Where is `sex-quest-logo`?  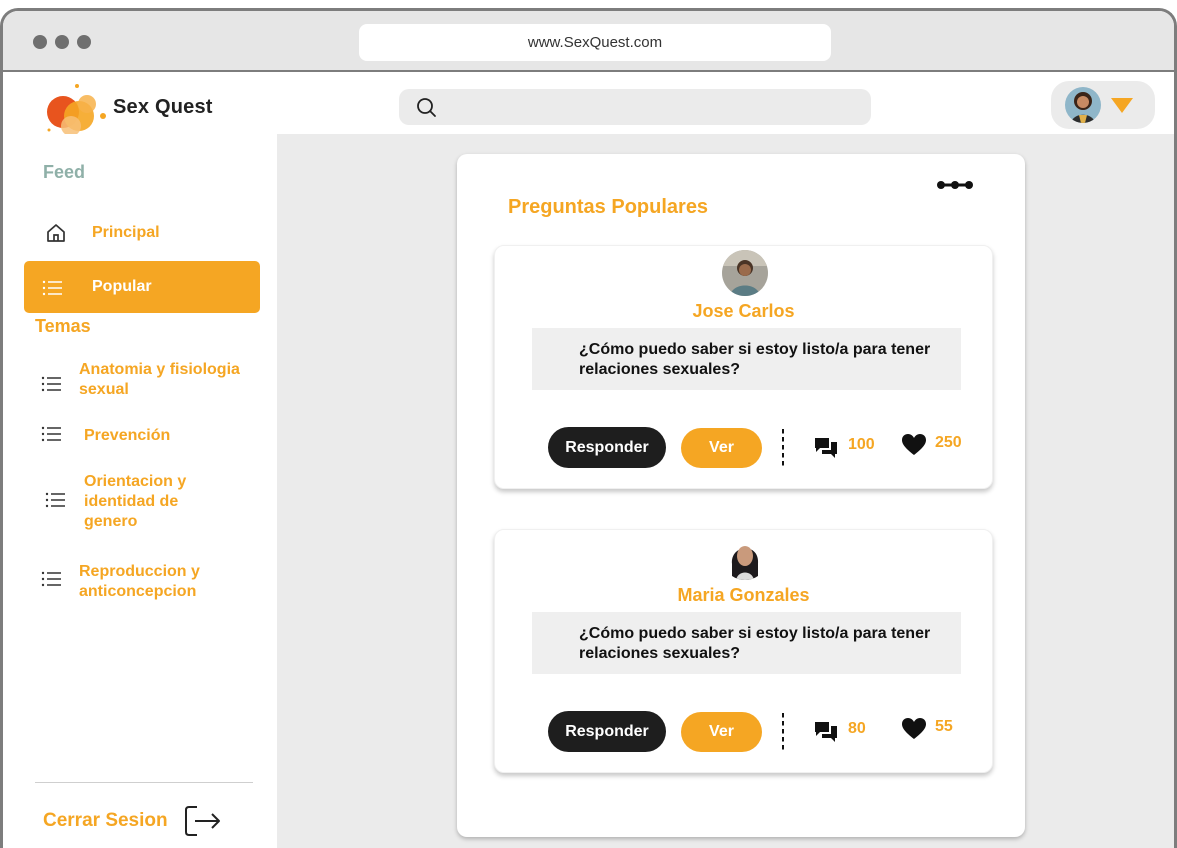
sex-quest-logo is located at coordinates (76, 110).